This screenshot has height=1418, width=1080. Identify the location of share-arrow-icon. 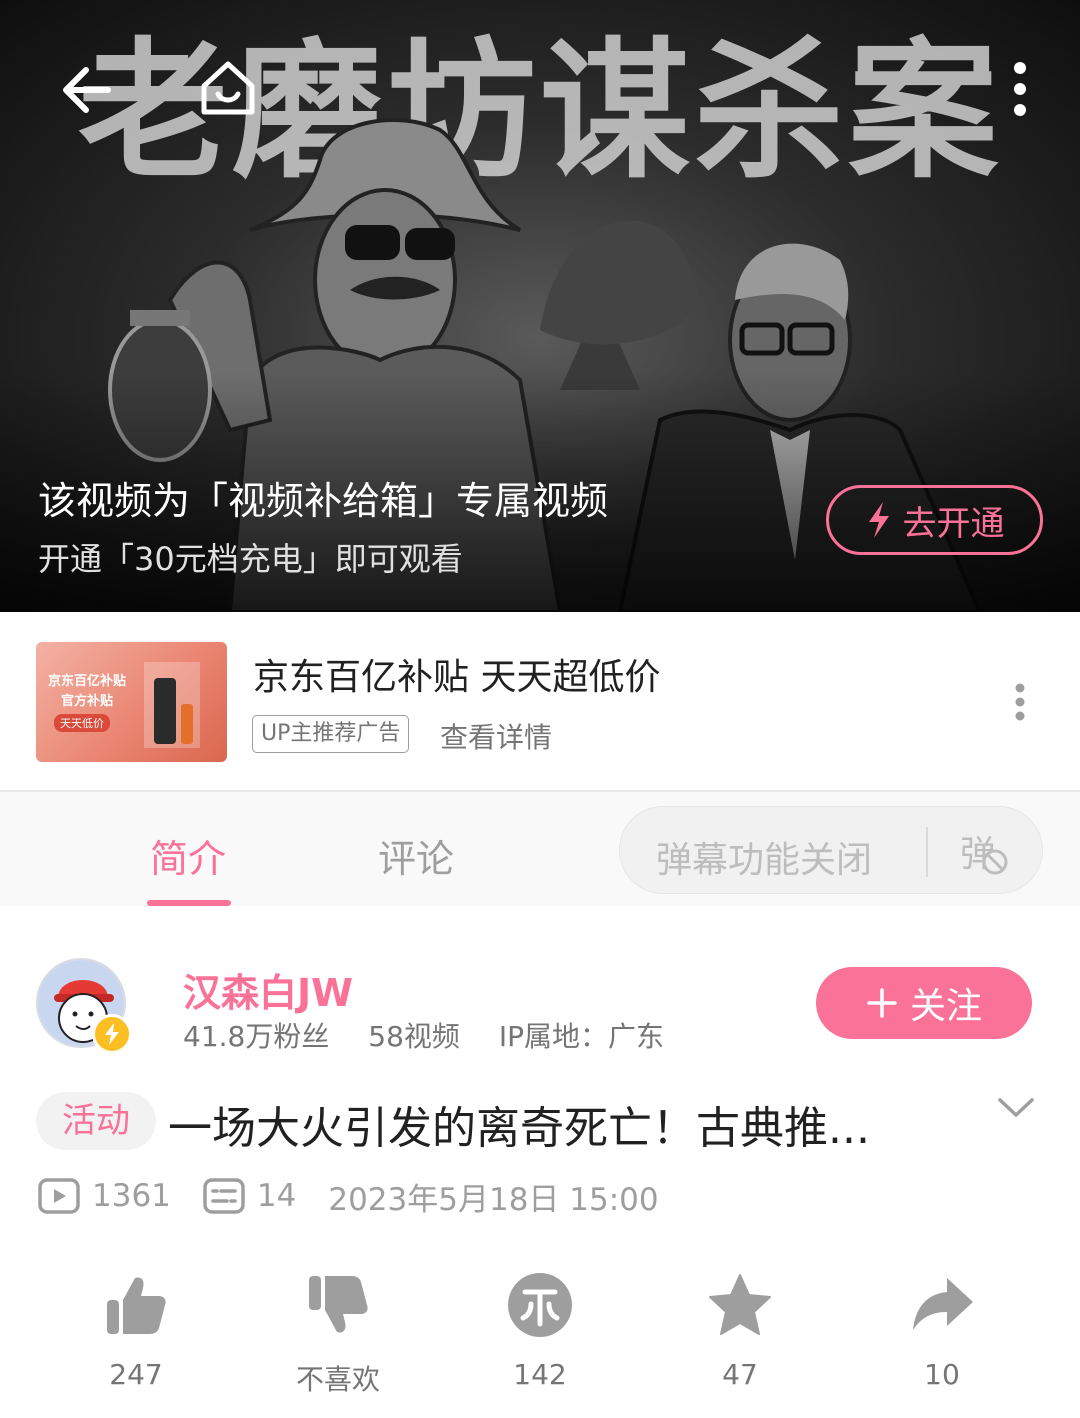
(943, 1304).